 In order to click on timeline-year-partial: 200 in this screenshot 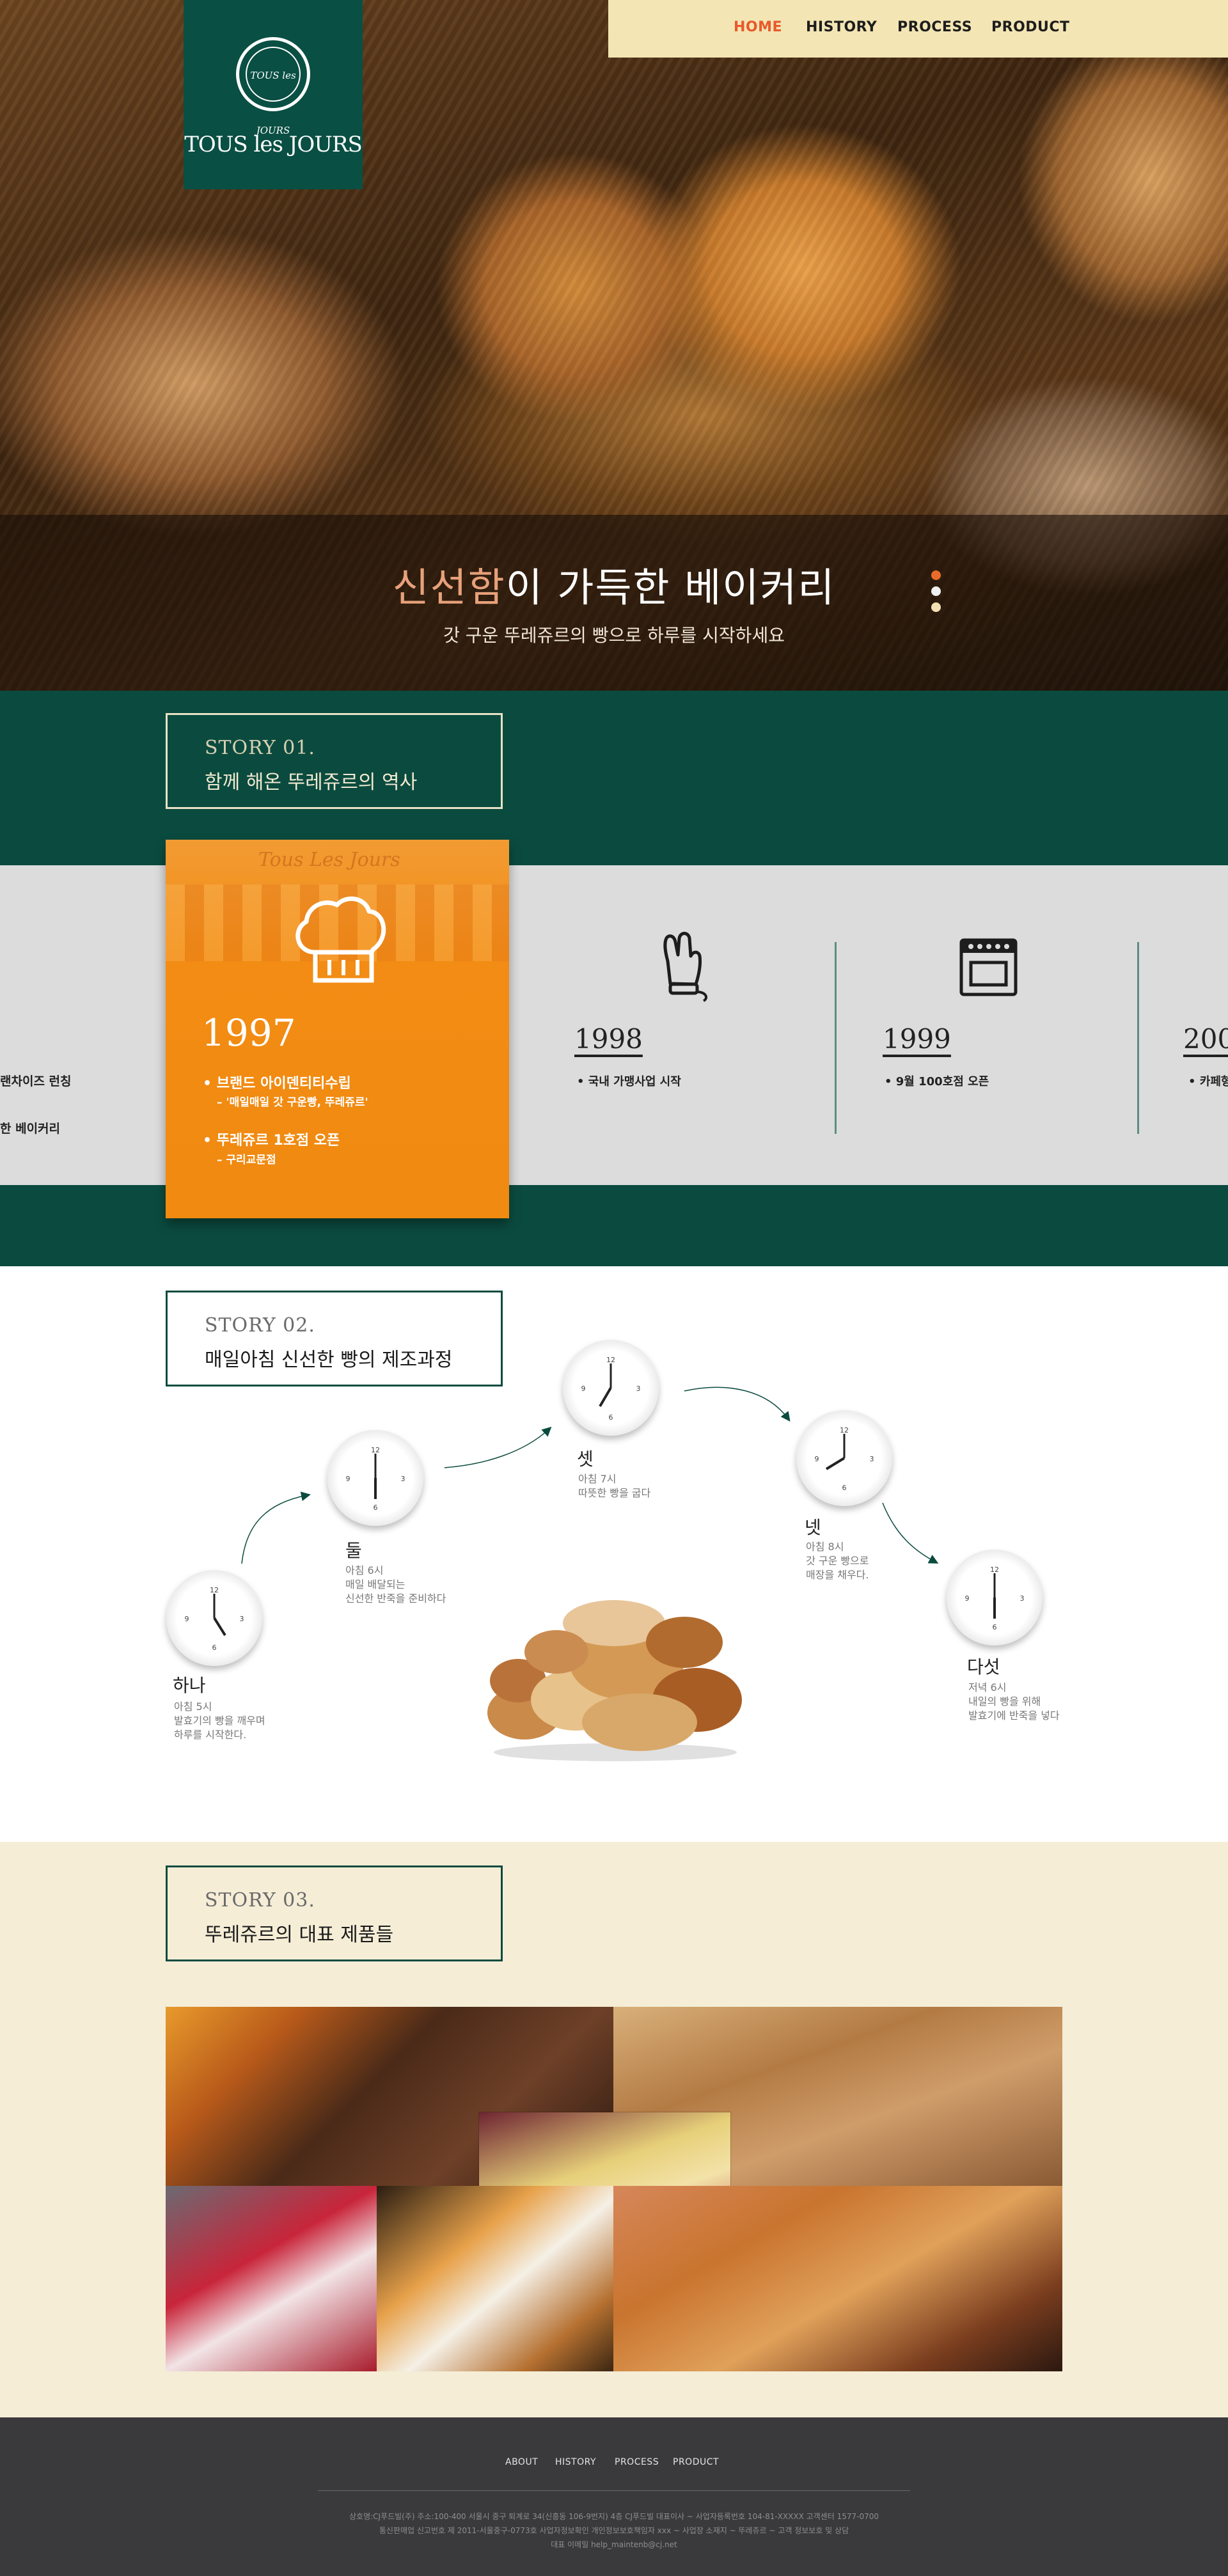, I will do `click(1205, 1039)`.